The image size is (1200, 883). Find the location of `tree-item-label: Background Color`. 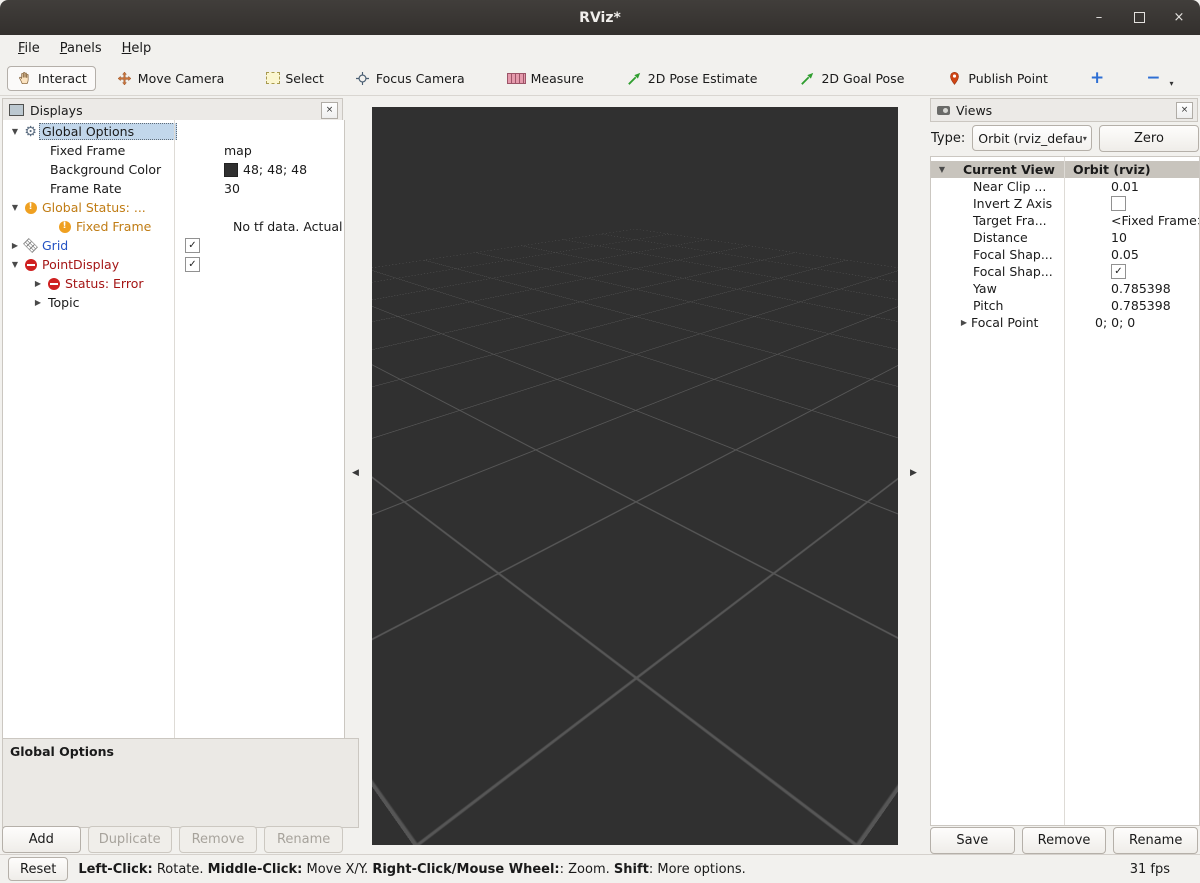

tree-item-label: Background Color is located at coordinates (105, 169).